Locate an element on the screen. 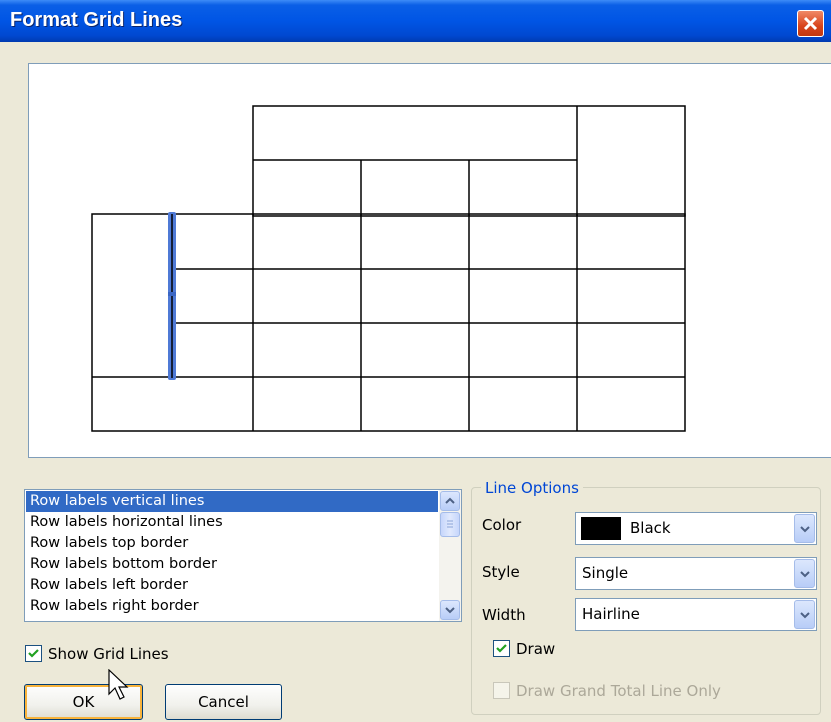 The height and width of the screenshot is (722, 831). row-labels-vertical-line-selected is located at coordinates (172, 296).